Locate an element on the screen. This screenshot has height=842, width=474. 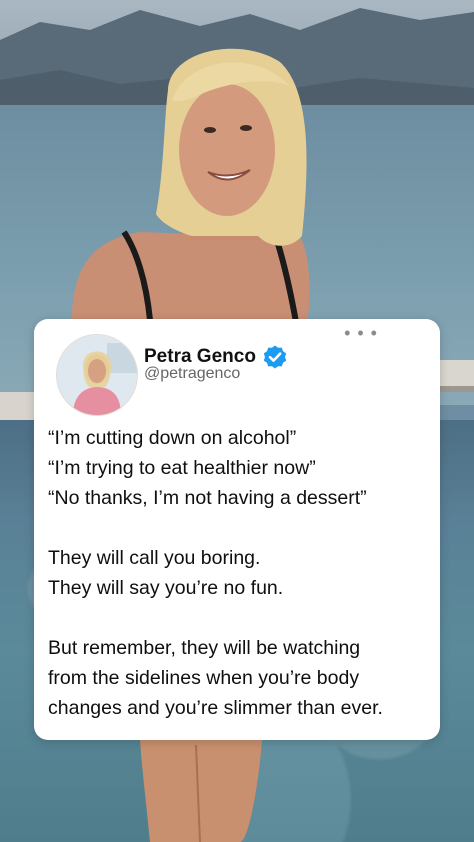
quote-line: “No thanks, I’m not having a dessert” is located at coordinates (207, 498).